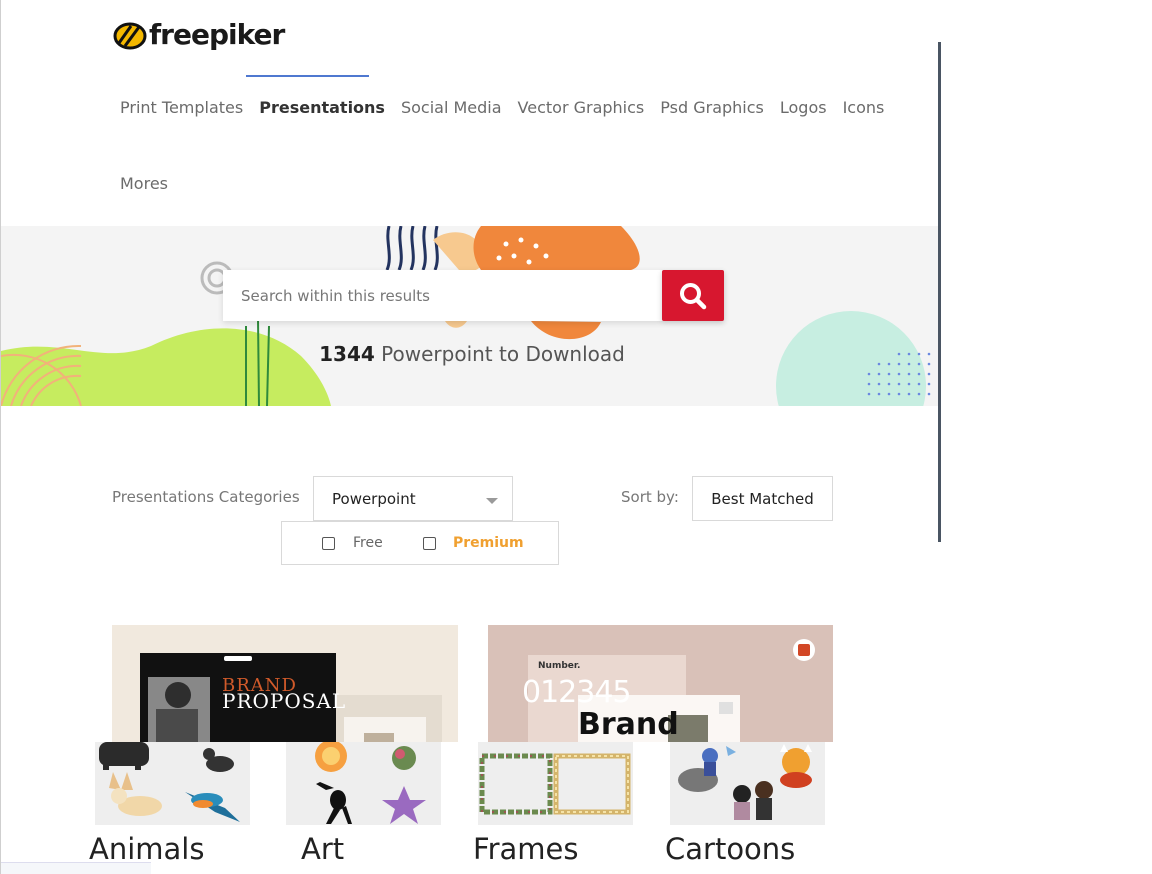  I want to click on results-count: 1344 Powerpoint to Download, so click(471, 354).